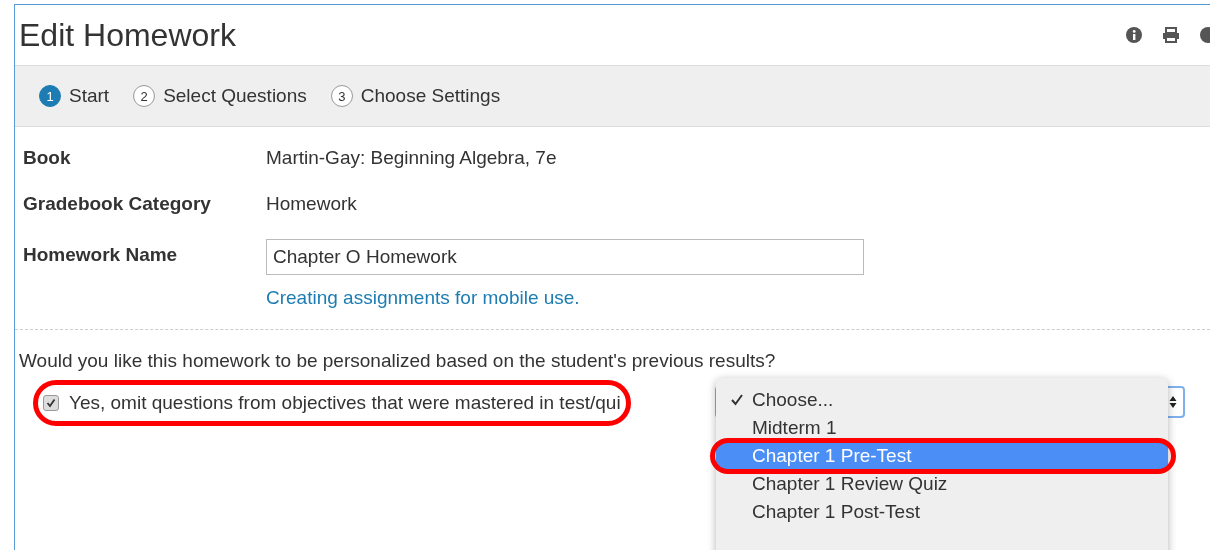  What do you see at coordinates (942, 484) in the screenshot?
I see `menu-item: Chapter 1 Review Quiz` at bounding box center [942, 484].